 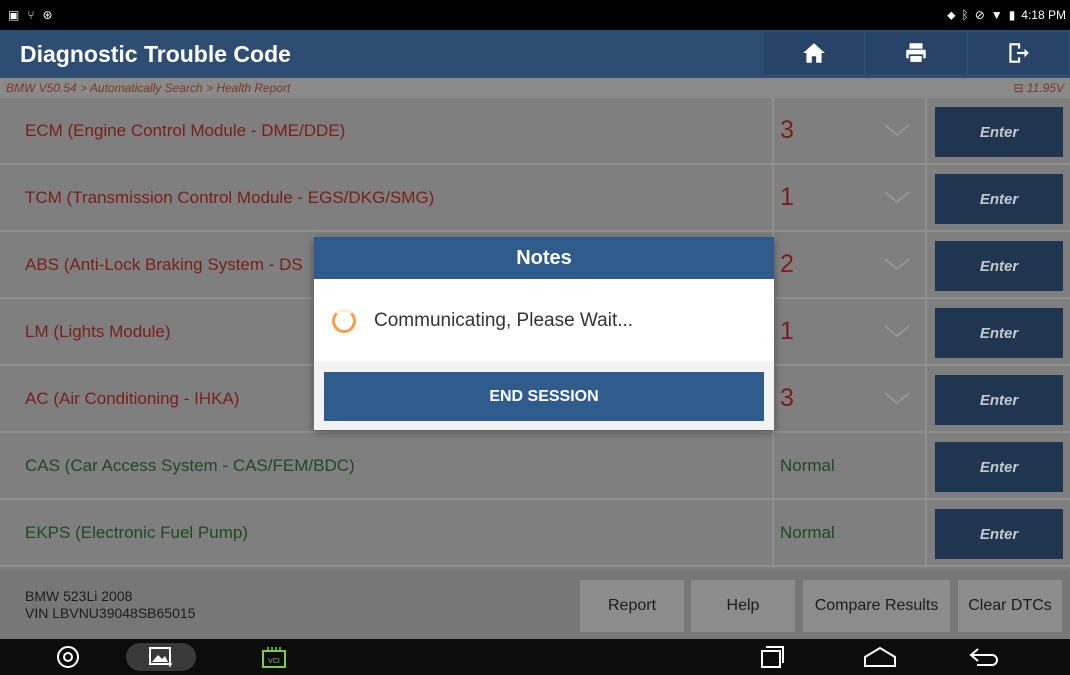 I want to click on module-name: ABS (Anti-Lock Braking System - DS, so click(x=164, y=264).